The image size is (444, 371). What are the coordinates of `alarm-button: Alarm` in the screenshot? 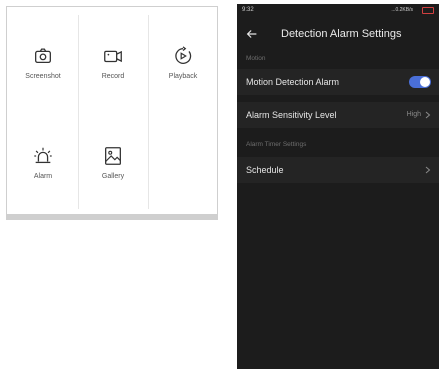 It's located at (43, 180).